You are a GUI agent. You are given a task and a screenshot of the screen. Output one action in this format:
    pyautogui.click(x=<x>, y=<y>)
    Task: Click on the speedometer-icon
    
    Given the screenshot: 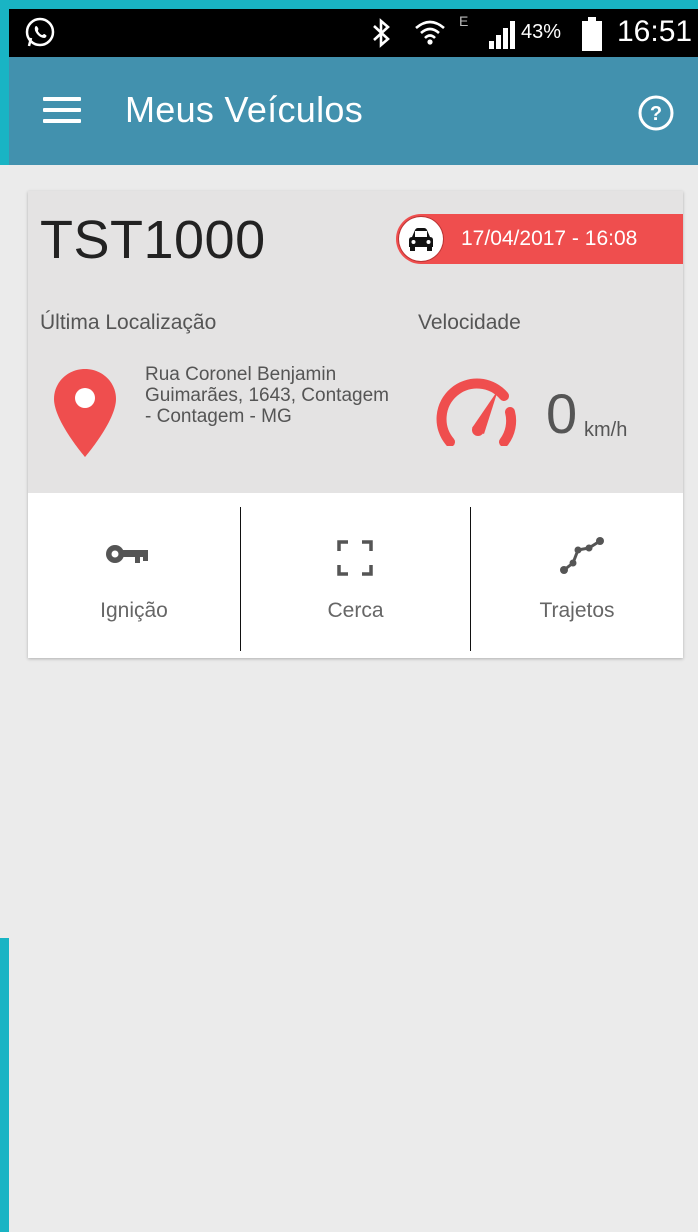 What is the action you would take?
    pyautogui.click(x=476, y=412)
    